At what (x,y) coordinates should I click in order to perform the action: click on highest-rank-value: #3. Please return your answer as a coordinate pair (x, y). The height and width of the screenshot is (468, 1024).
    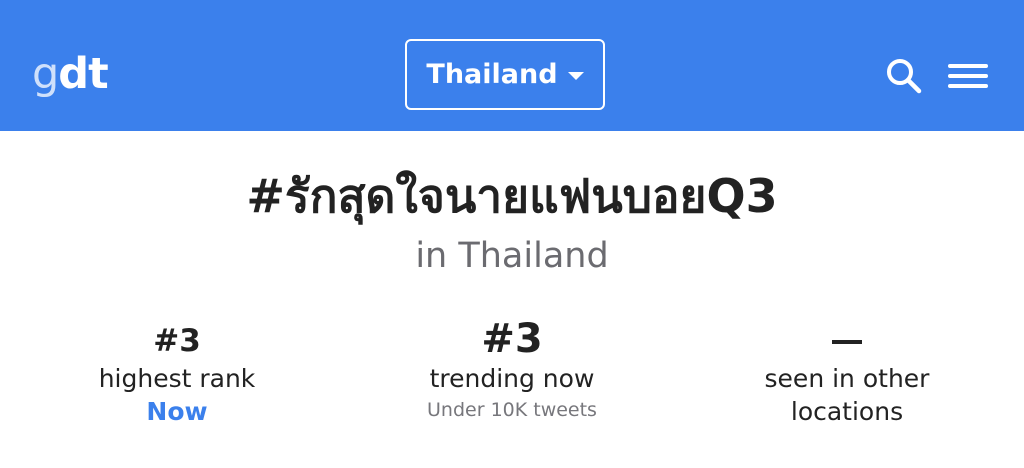
    Looking at the image, I should click on (177, 341).